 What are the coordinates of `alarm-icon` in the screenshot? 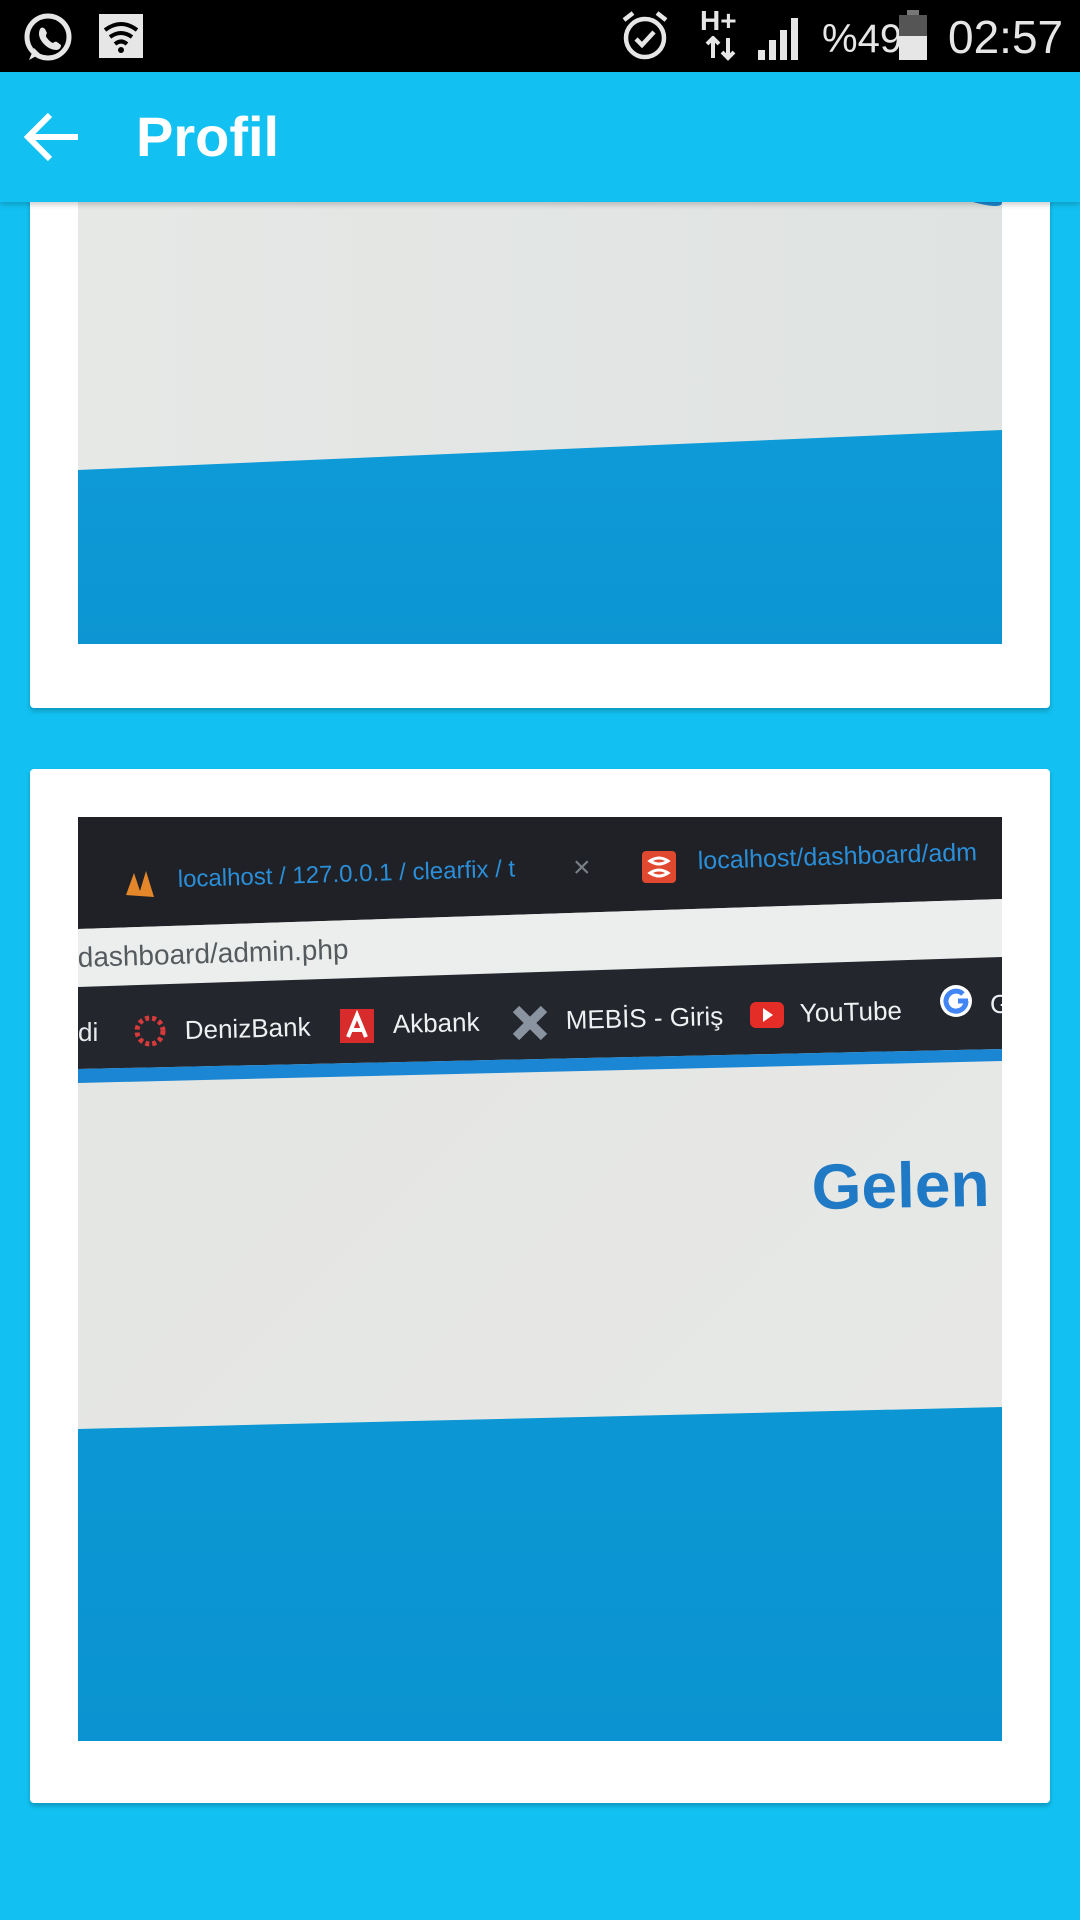 It's located at (645, 35).